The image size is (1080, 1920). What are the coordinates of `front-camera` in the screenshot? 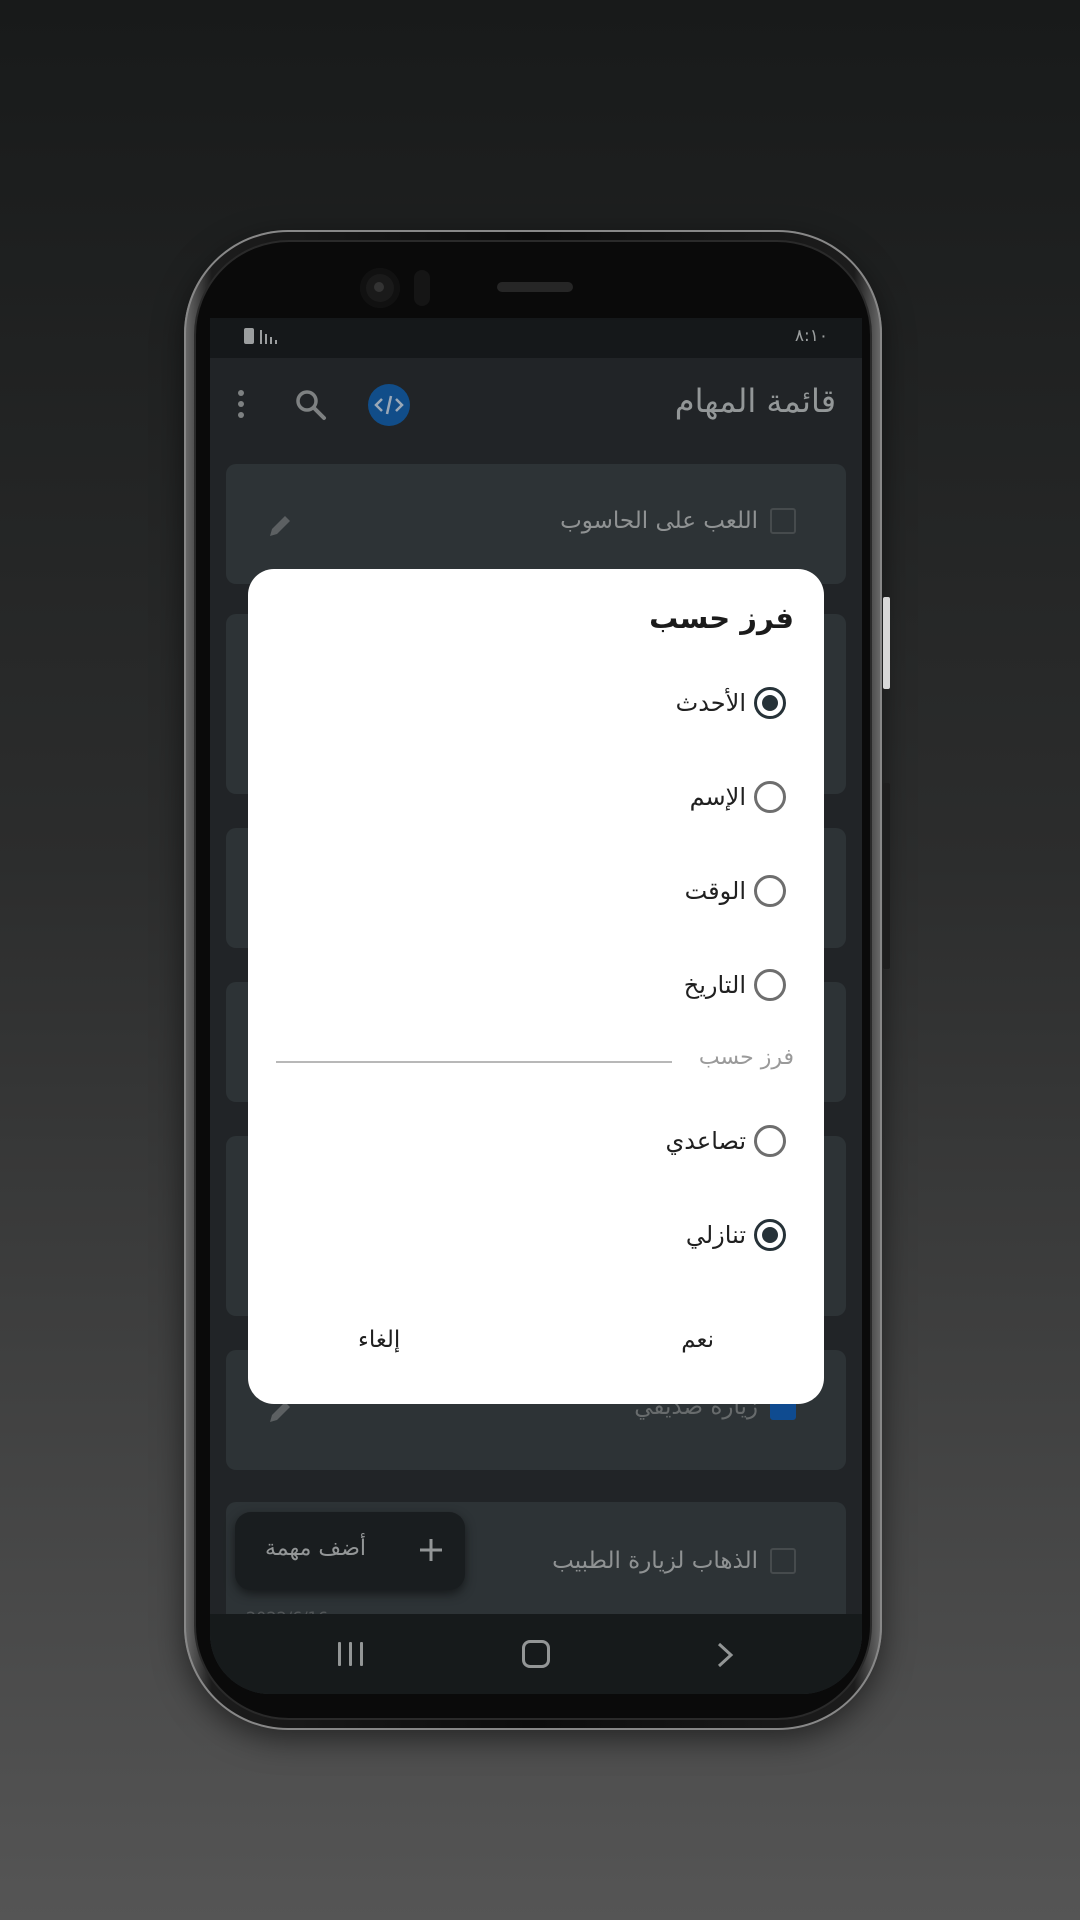 It's located at (380, 288).